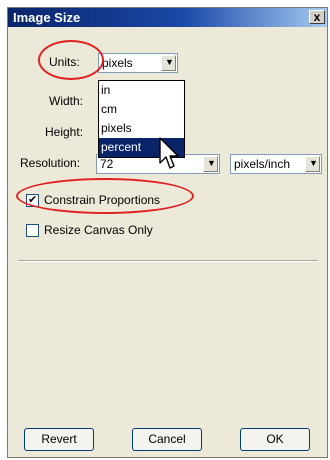 The height and width of the screenshot is (460, 330). I want to click on resolution-dropdown-button: ▼, so click(210, 164).